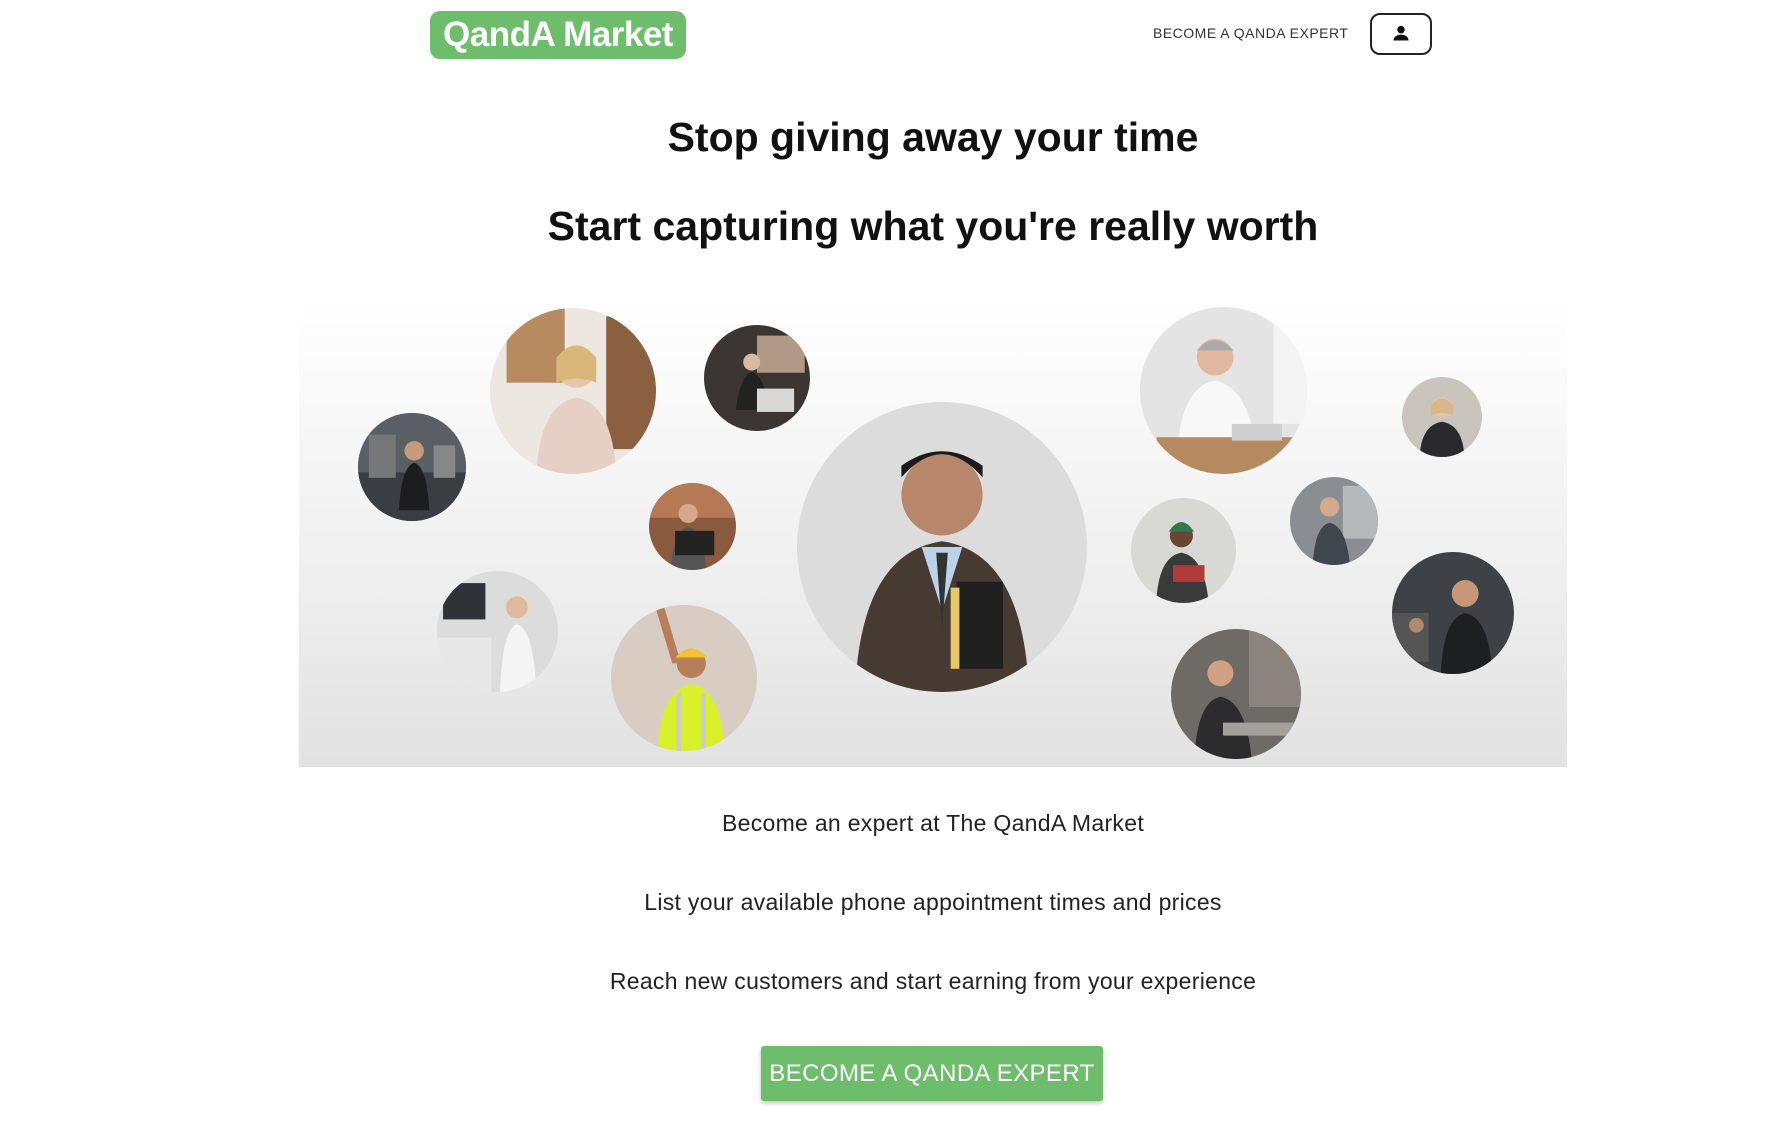 The height and width of the screenshot is (1144, 1783). I want to click on chef-photo, so click(1453, 613).